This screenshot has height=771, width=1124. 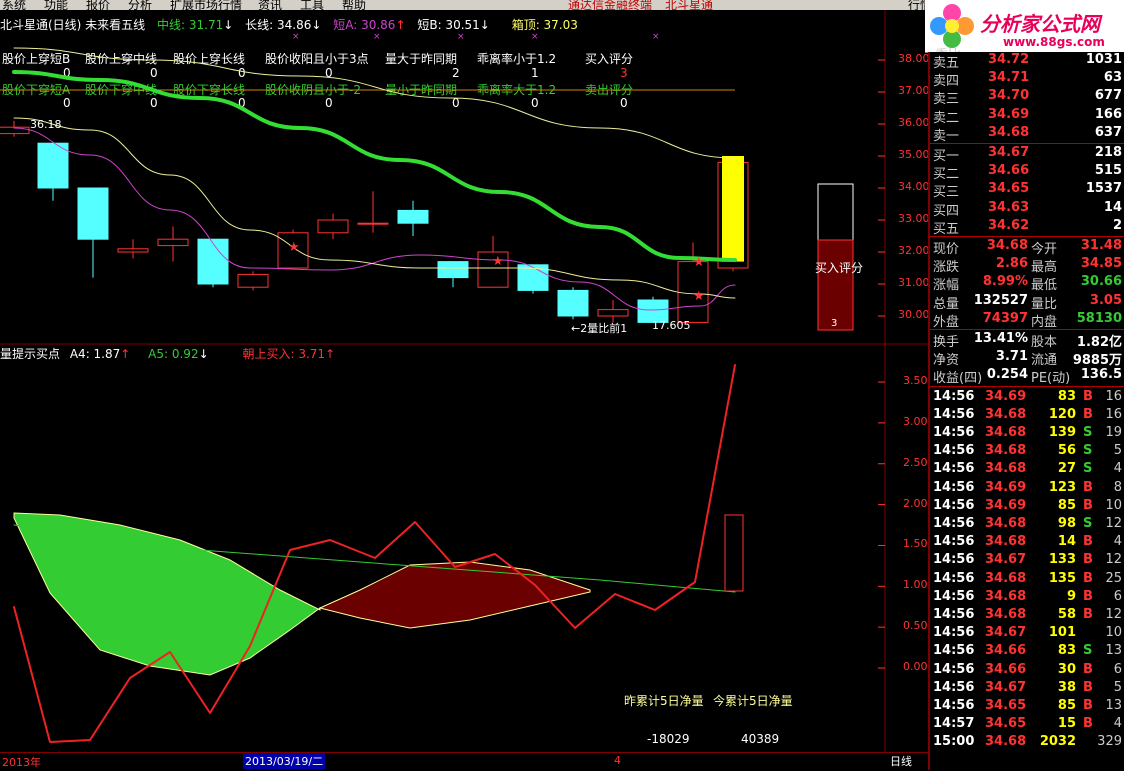 What do you see at coordinates (1028, 634) in the screenshot?
I see `tick-row: 14:56 34.67 101 10` at bounding box center [1028, 634].